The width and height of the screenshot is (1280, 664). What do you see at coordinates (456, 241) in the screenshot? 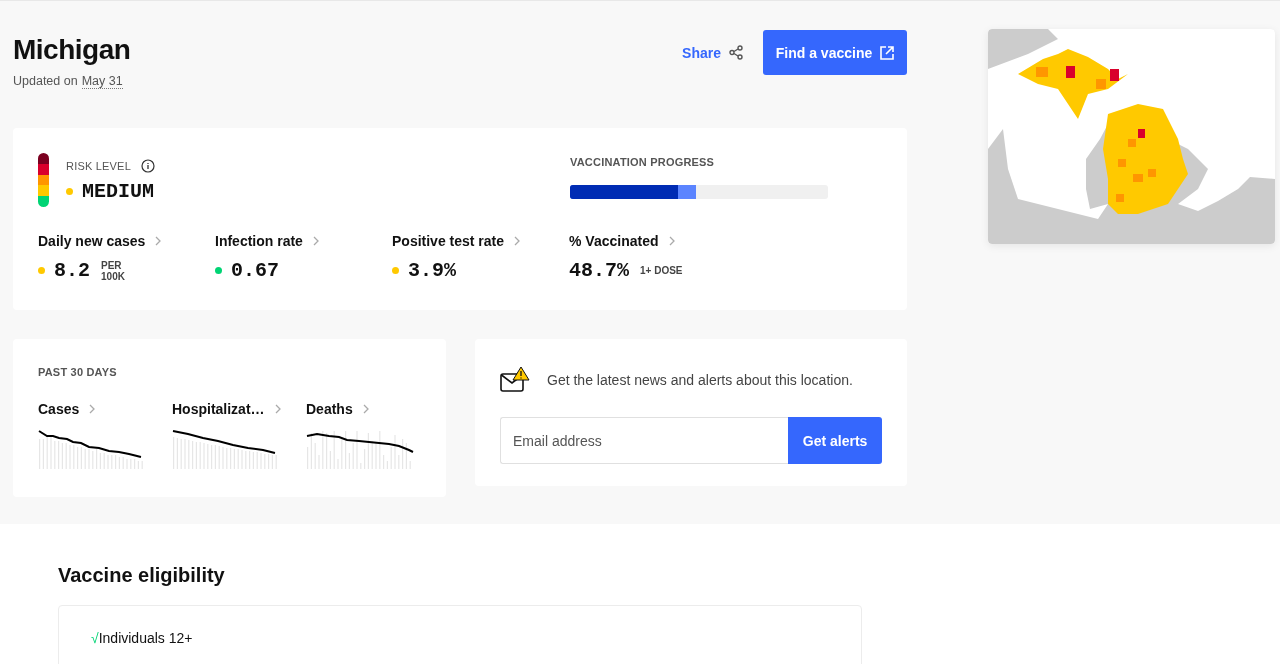
I see `metric-link: Positive test rate` at bounding box center [456, 241].